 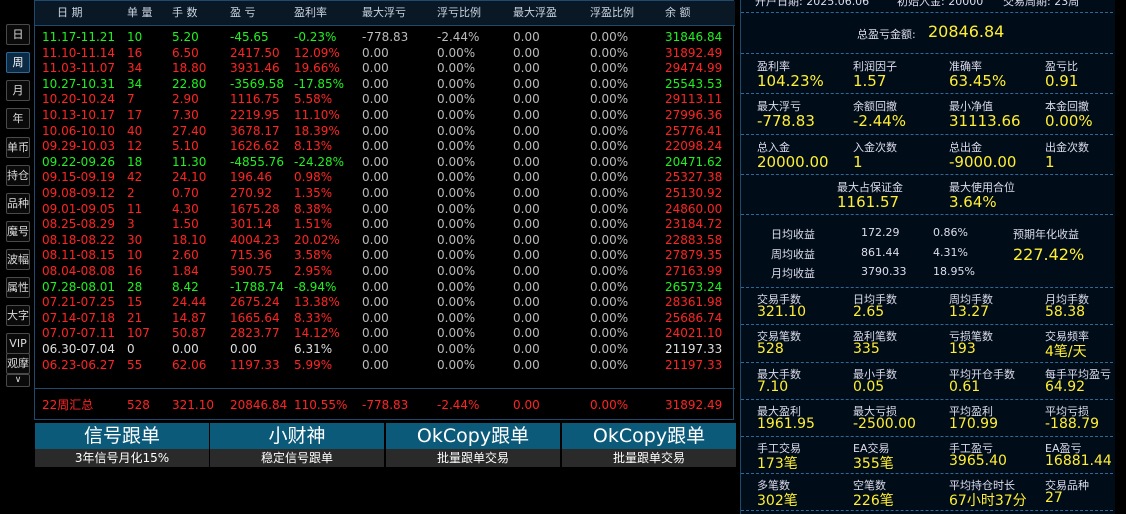 What do you see at coordinates (68, 405) in the screenshot?
I see `summary-date: 22周汇总` at bounding box center [68, 405].